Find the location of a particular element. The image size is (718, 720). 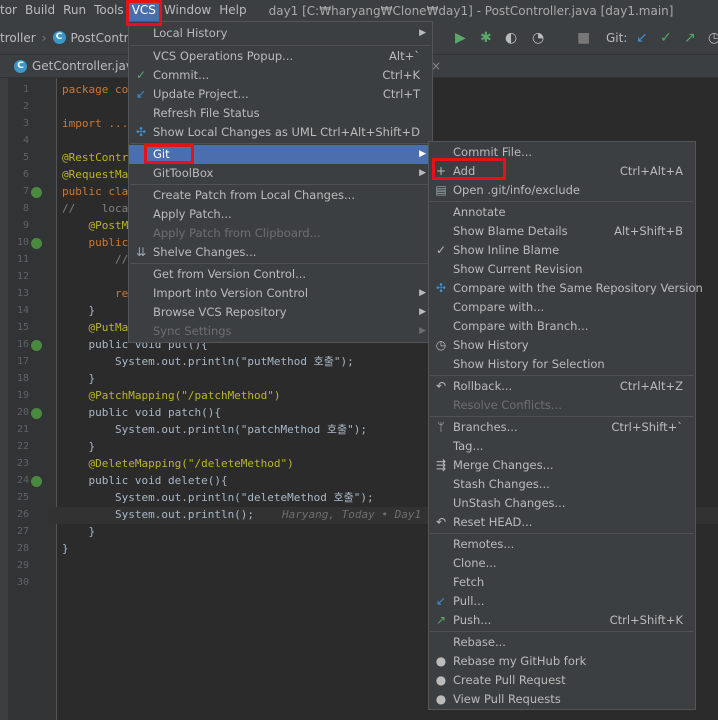

tool-window-strip is located at coordinates (4, 399).